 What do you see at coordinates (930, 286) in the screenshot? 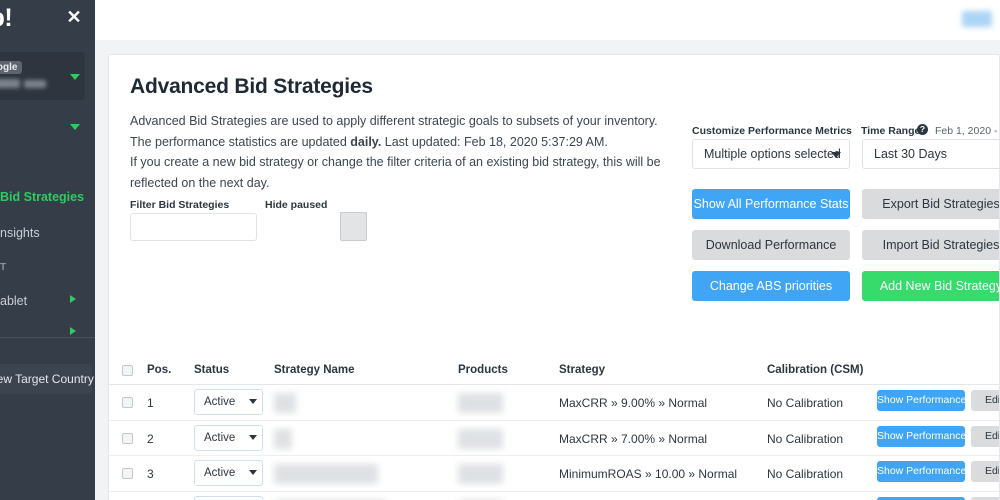
I see `add-new-bid-strategy-button: Add New Bid Strategy` at bounding box center [930, 286].